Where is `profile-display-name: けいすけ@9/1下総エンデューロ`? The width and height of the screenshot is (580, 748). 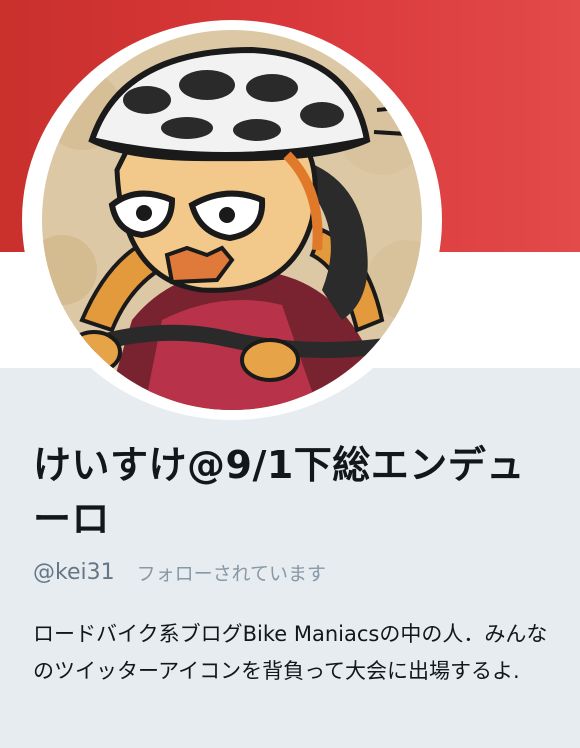
profile-display-name: けいすけ@9/1下総エンデューロ is located at coordinates (279, 492).